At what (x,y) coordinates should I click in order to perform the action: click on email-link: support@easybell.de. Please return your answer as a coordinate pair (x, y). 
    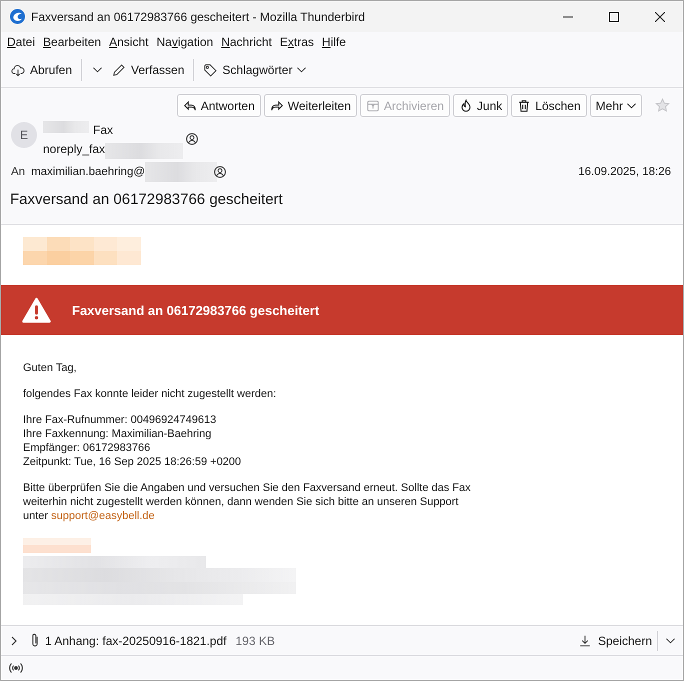
    Looking at the image, I should click on (103, 516).